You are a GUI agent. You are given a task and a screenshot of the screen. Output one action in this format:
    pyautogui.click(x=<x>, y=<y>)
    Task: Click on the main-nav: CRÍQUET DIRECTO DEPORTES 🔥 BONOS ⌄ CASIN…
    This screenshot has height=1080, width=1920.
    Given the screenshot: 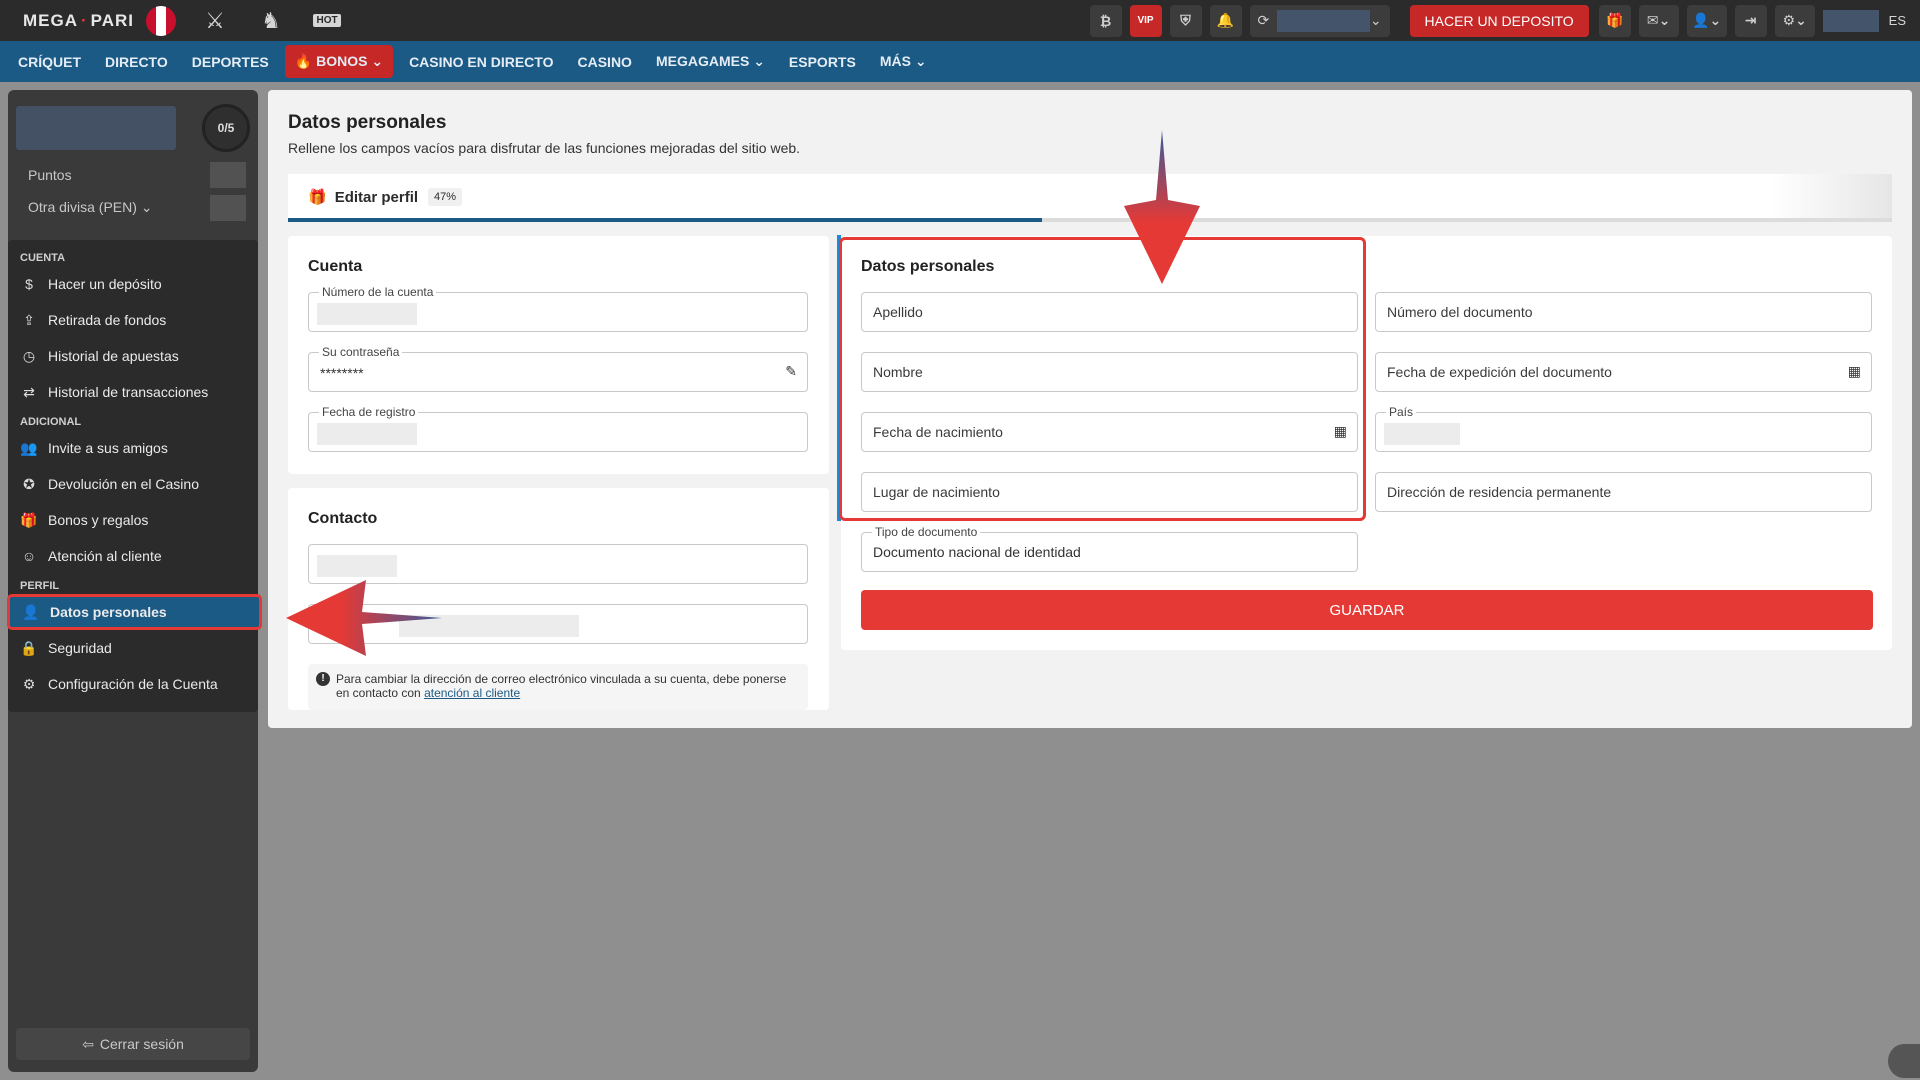 What is the action you would take?
    pyautogui.click(x=960, y=61)
    